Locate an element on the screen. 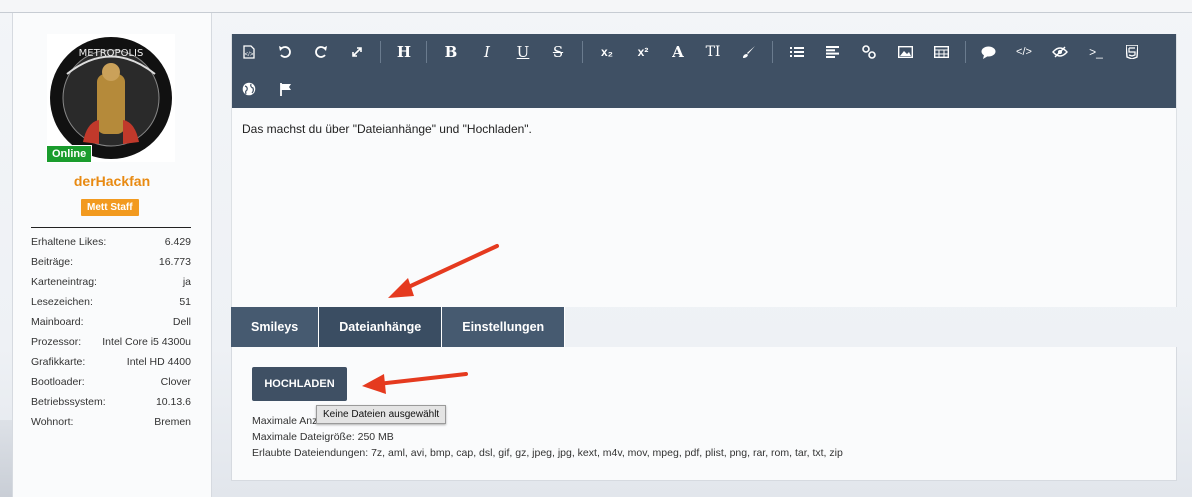  html5-icon is located at coordinates (1132, 52).